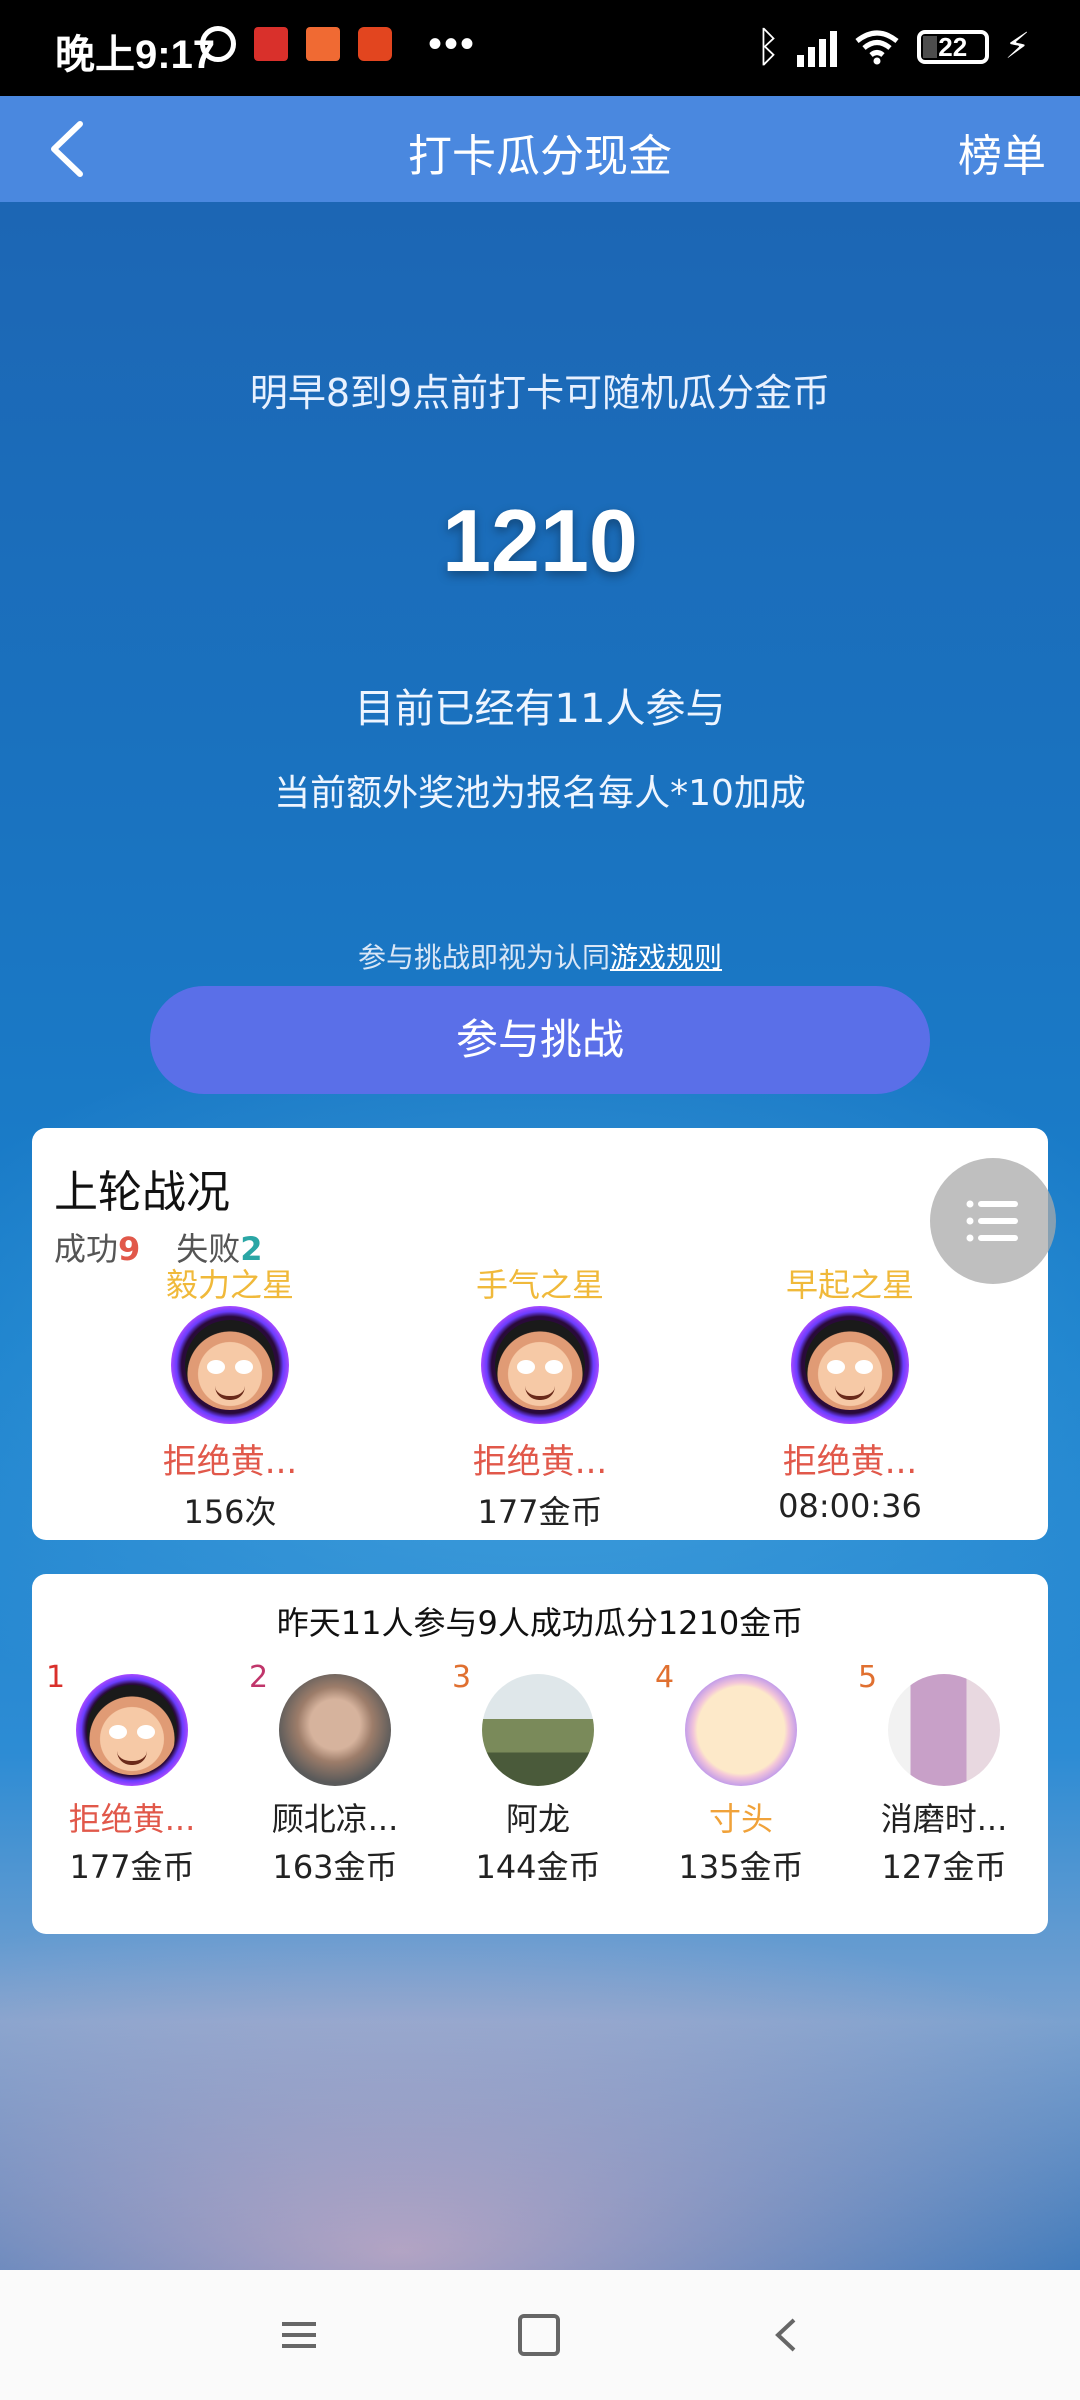  Describe the element at coordinates (540, 393) in the screenshot. I see `promo-text: 明早8到9点前打卡可随机瓜分金币` at that location.